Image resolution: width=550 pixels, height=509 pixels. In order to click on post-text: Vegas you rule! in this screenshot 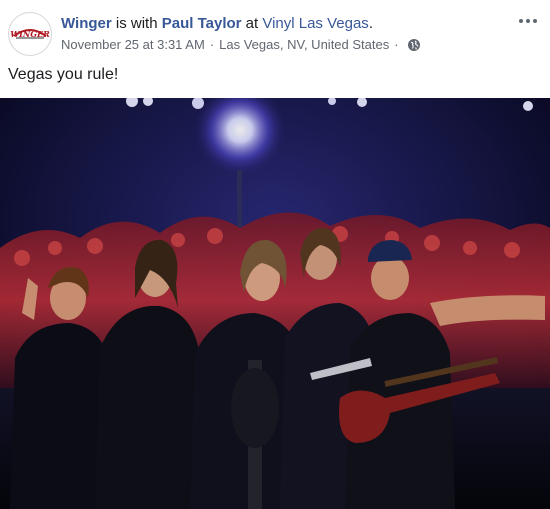, I will do `click(63, 74)`.